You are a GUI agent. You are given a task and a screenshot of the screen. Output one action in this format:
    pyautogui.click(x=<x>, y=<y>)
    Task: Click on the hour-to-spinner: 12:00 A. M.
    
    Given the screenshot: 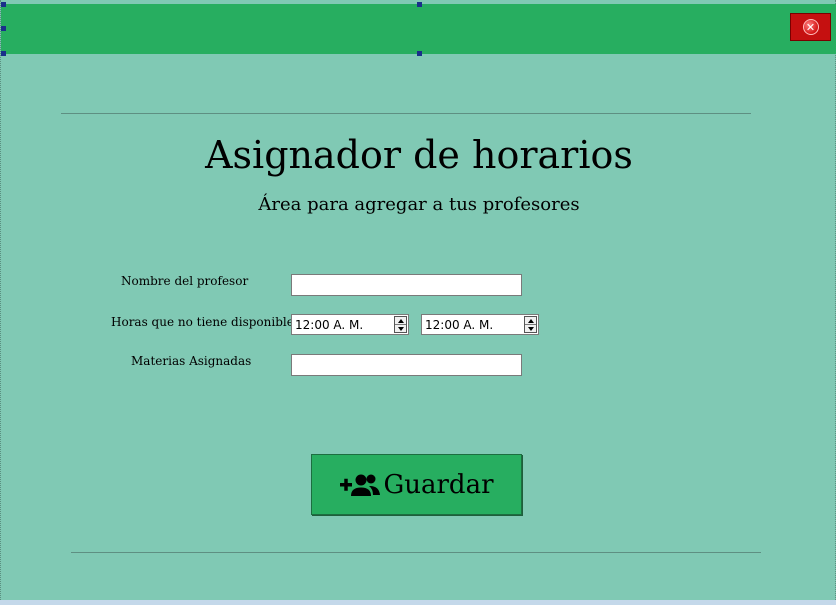 What is the action you would take?
    pyautogui.click(x=480, y=324)
    